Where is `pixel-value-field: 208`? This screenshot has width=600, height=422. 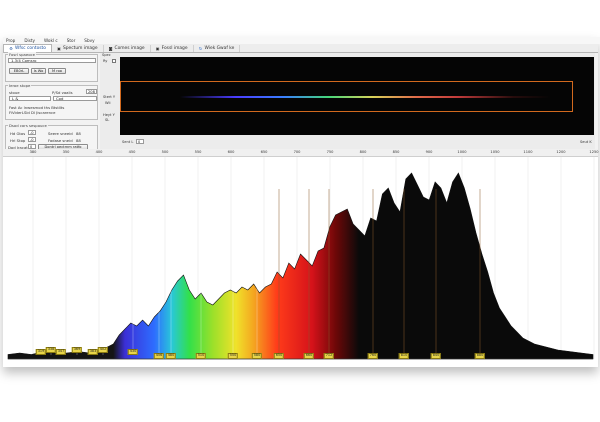
pixel-value-field: 208 is located at coordinates (91, 91).